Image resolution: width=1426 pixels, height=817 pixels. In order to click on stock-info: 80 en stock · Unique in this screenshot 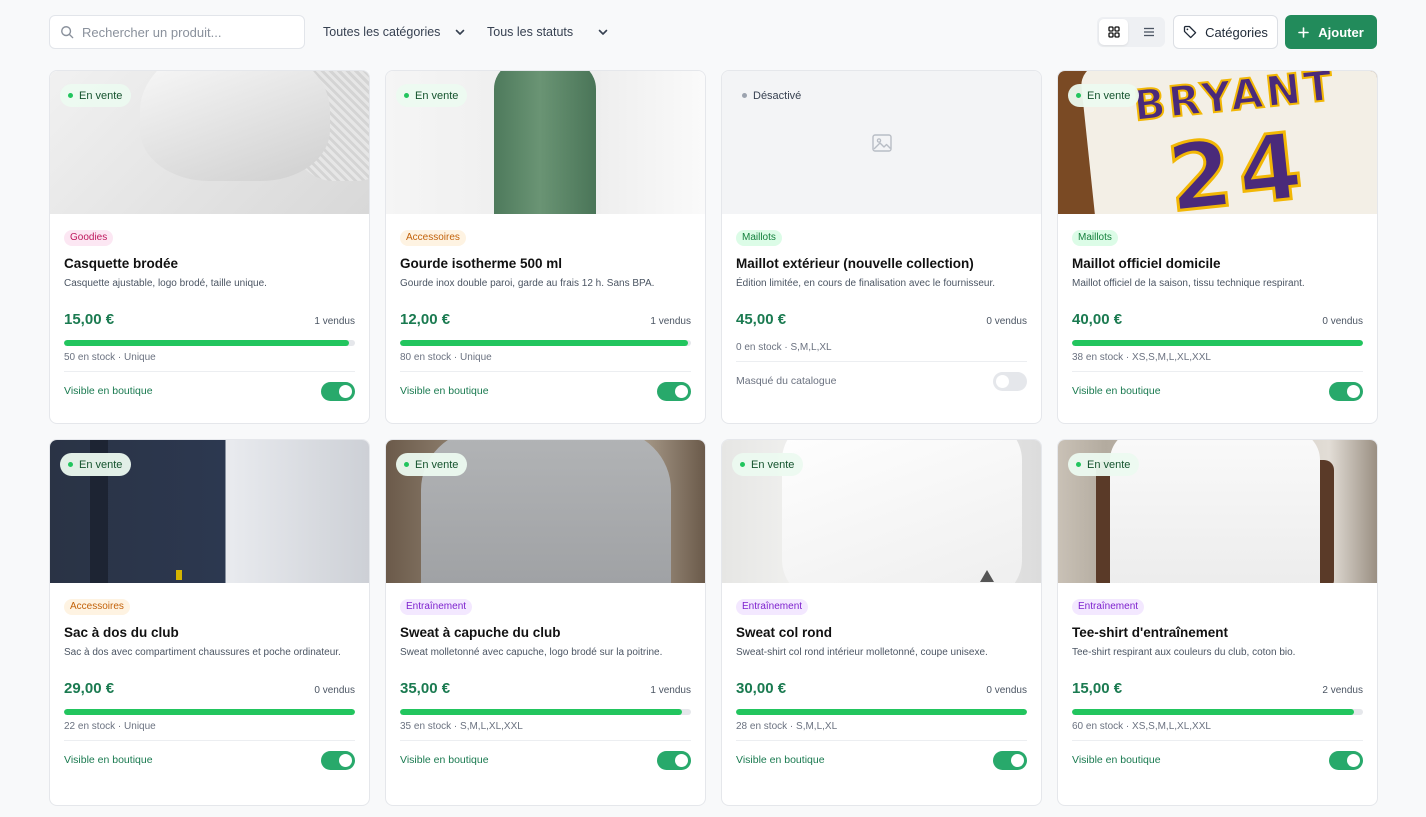, I will do `click(446, 357)`.